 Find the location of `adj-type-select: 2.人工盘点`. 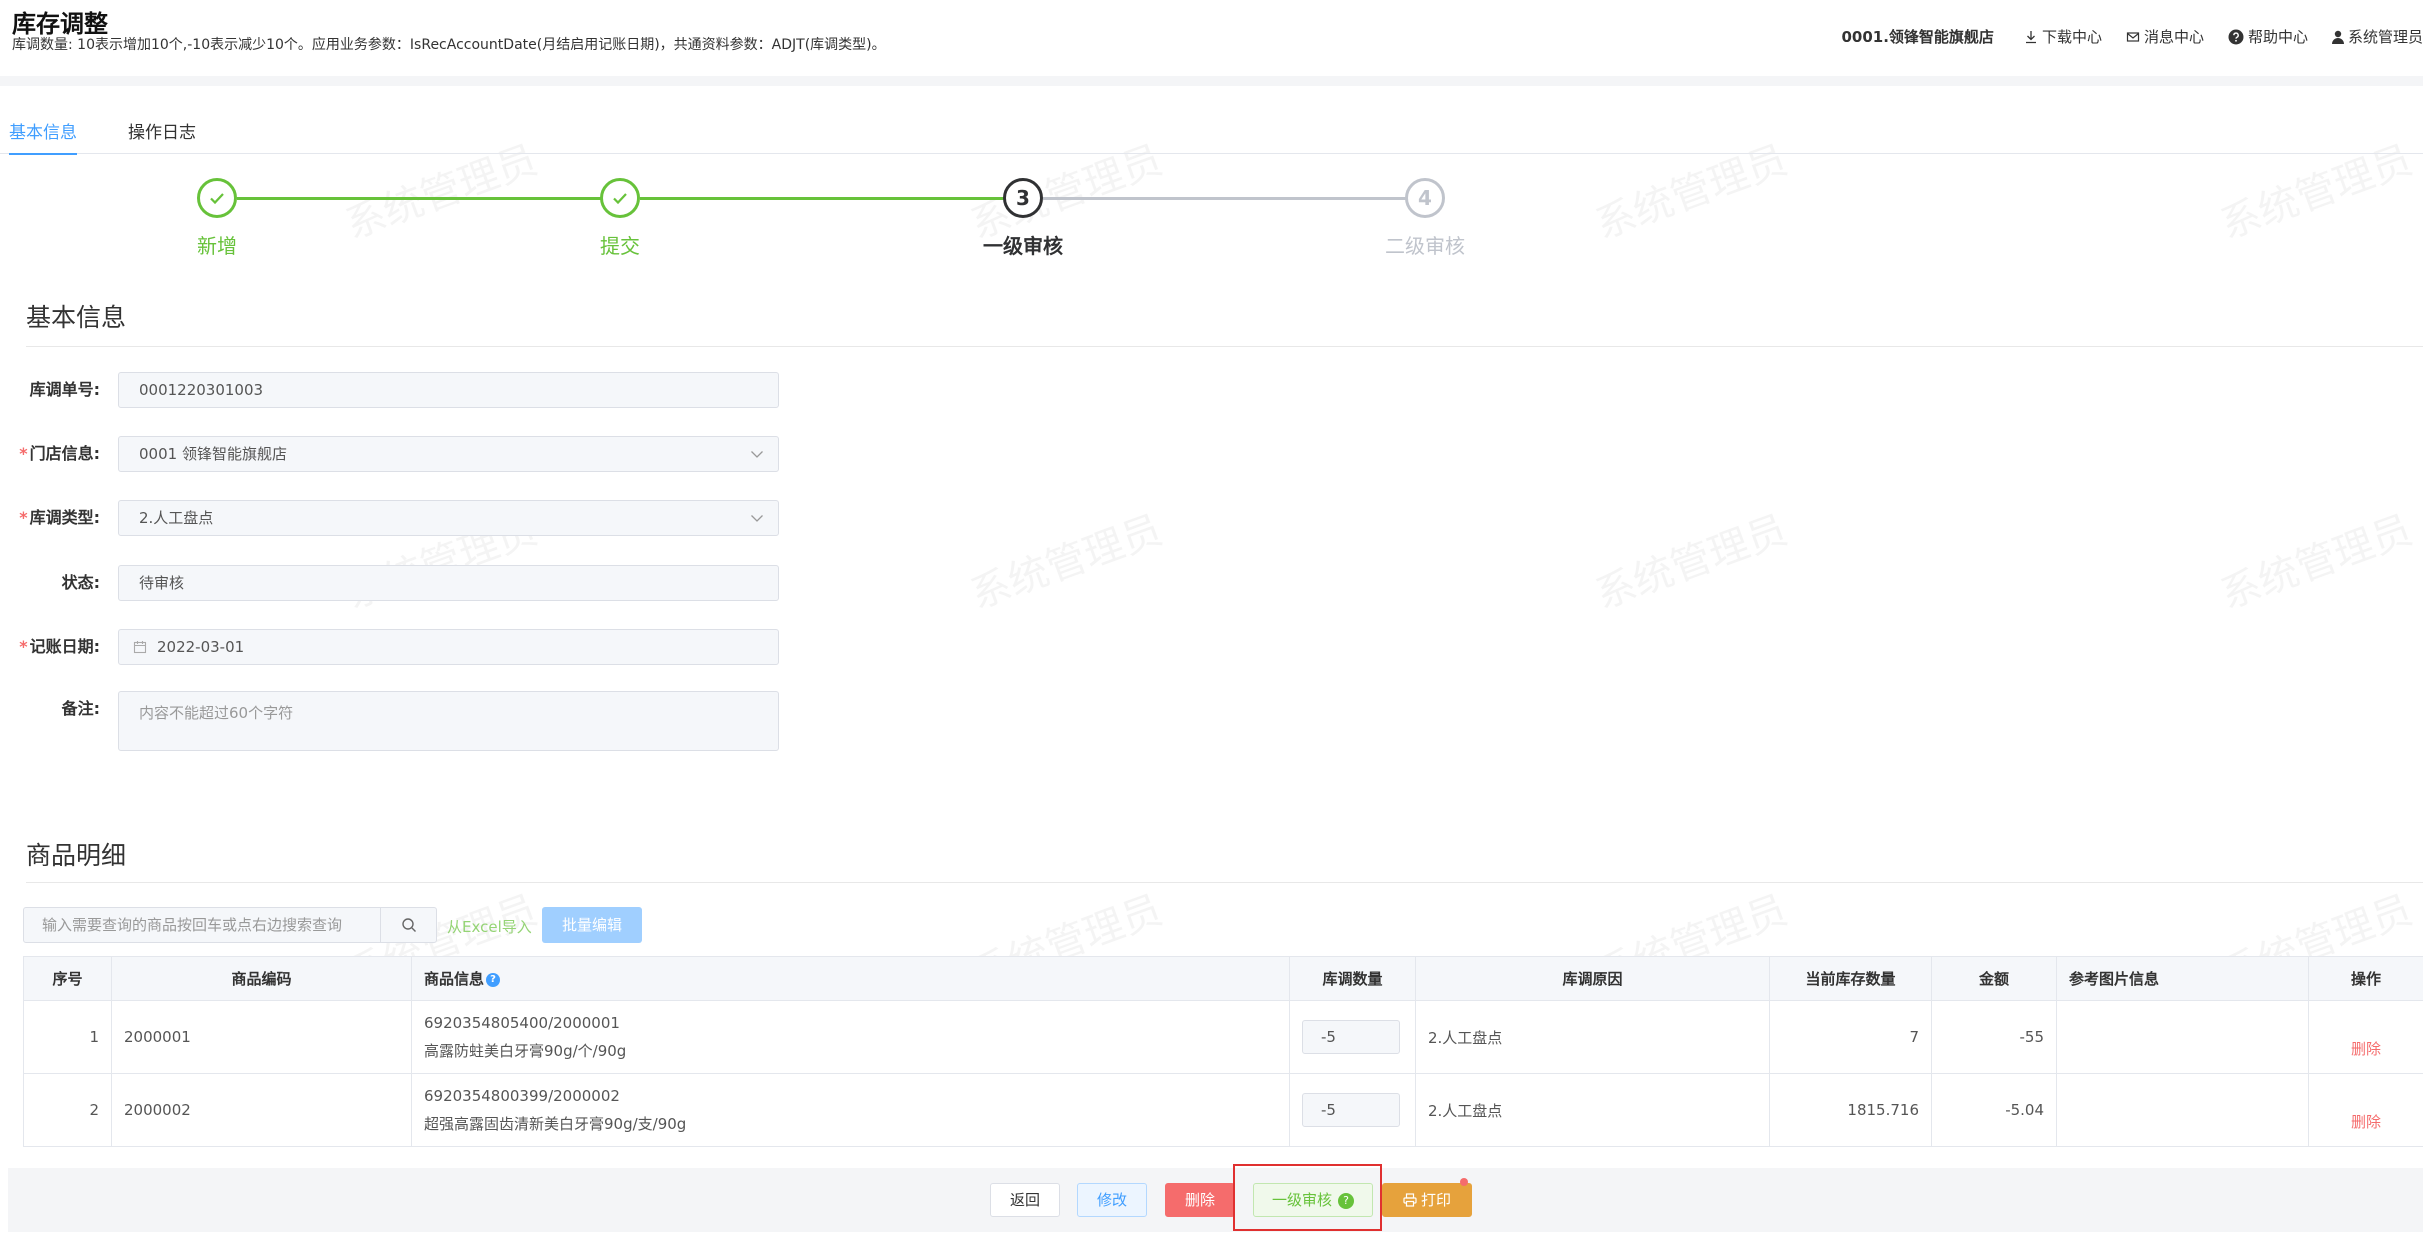

adj-type-select: 2.人工盘点 is located at coordinates (448, 518).